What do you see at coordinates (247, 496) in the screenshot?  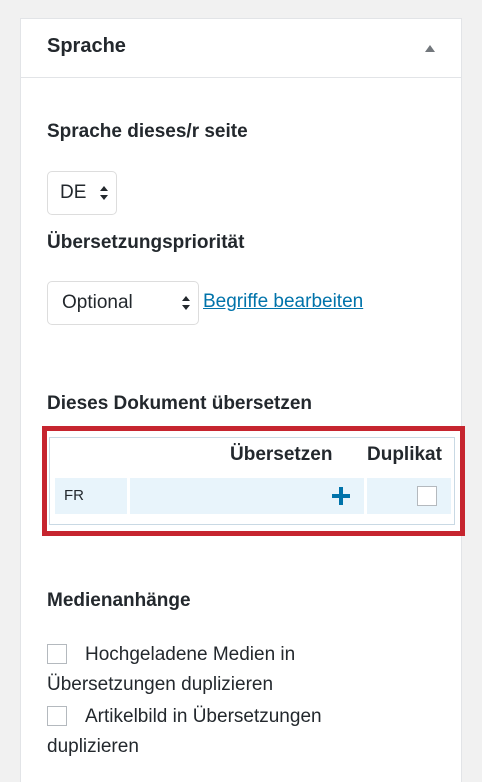 I see `table-row-translate-cell` at bounding box center [247, 496].